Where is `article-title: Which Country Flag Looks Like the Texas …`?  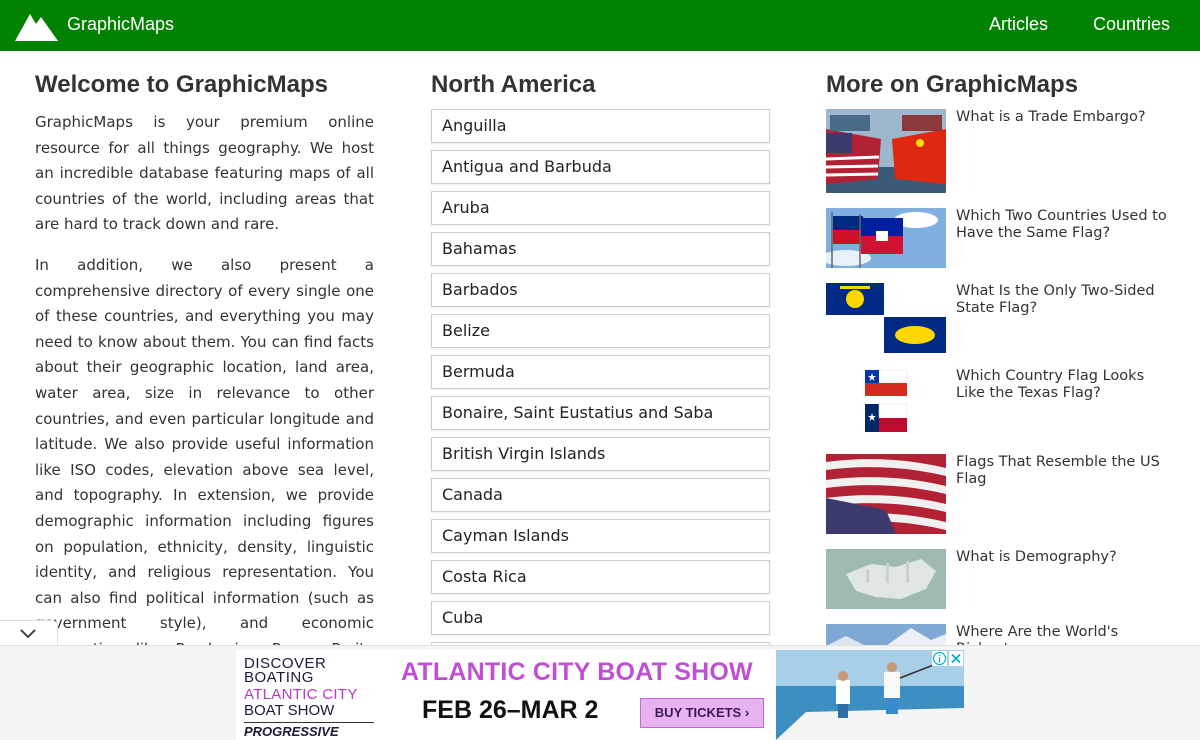
article-title: Which Country Flag Looks Like the Texas … is located at coordinates (1063, 385).